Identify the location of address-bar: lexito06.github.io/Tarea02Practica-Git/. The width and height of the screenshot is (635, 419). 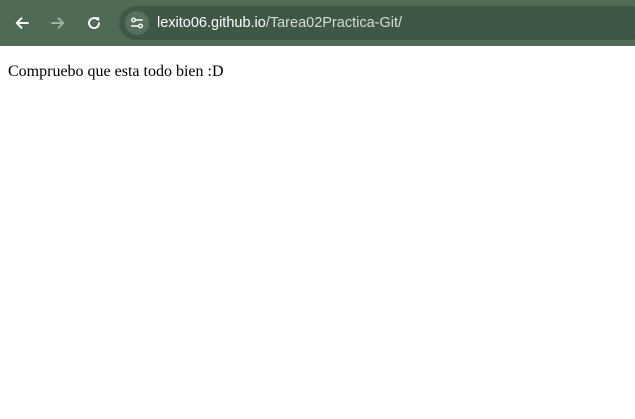
(377, 23).